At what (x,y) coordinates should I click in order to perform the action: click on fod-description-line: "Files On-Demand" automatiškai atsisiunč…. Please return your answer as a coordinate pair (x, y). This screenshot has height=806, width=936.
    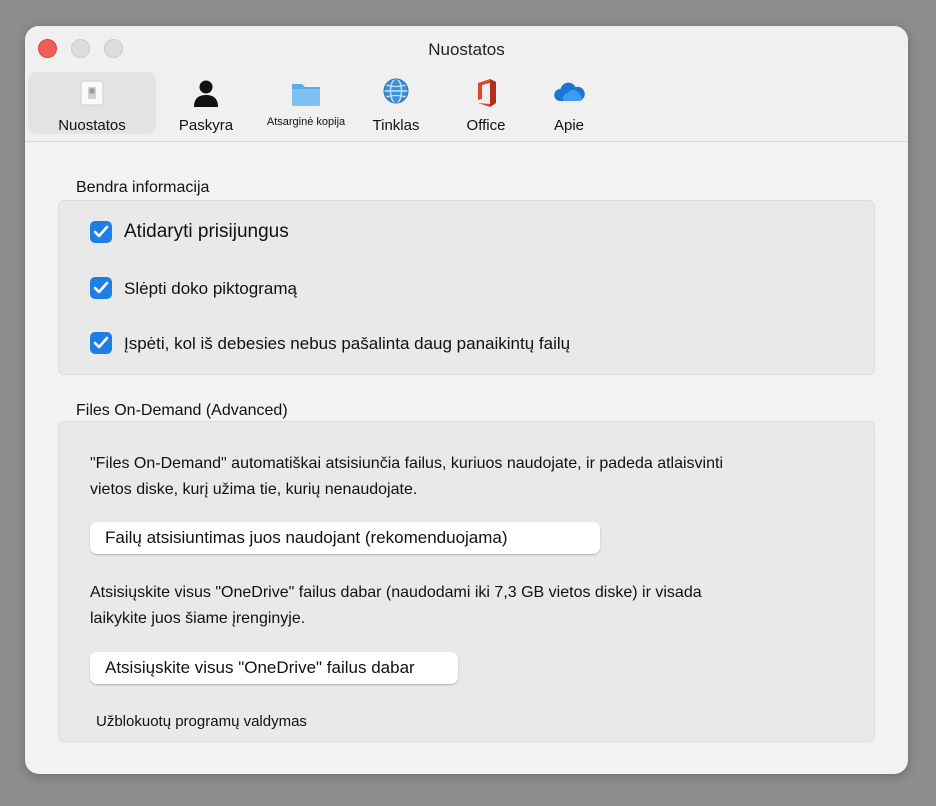
    Looking at the image, I should click on (407, 463).